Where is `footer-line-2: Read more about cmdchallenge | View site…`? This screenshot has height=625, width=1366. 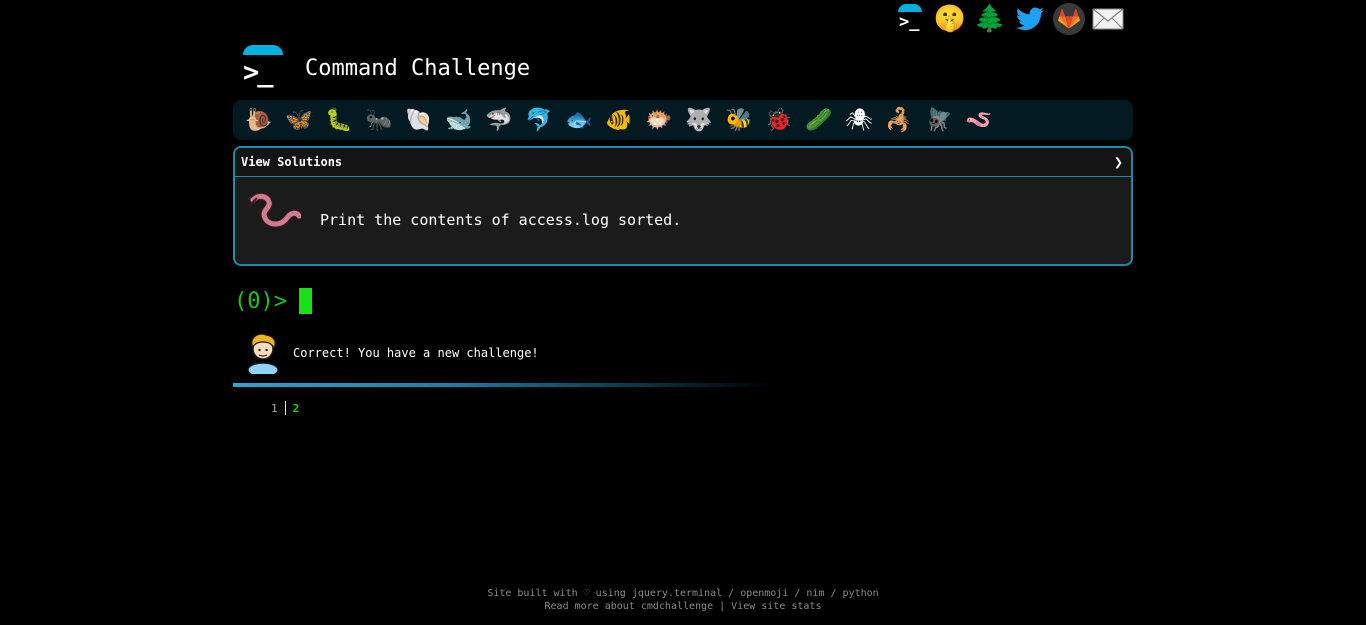
footer-line-2: Read more about cmdchallenge | View site… is located at coordinates (683, 606).